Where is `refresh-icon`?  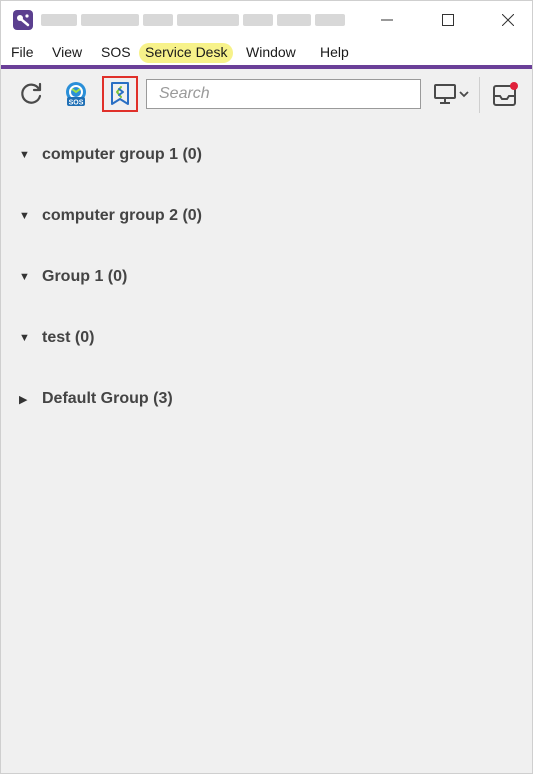
refresh-icon is located at coordinates (31, 93).